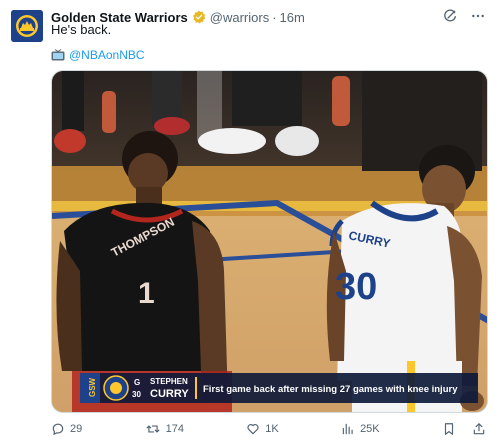 The width and height of the screenshot is (500, 440). What do you see at coordinates (292, 17) in the screenshot?
I see `timestamp: 16m` at bounding box center [292, 17].